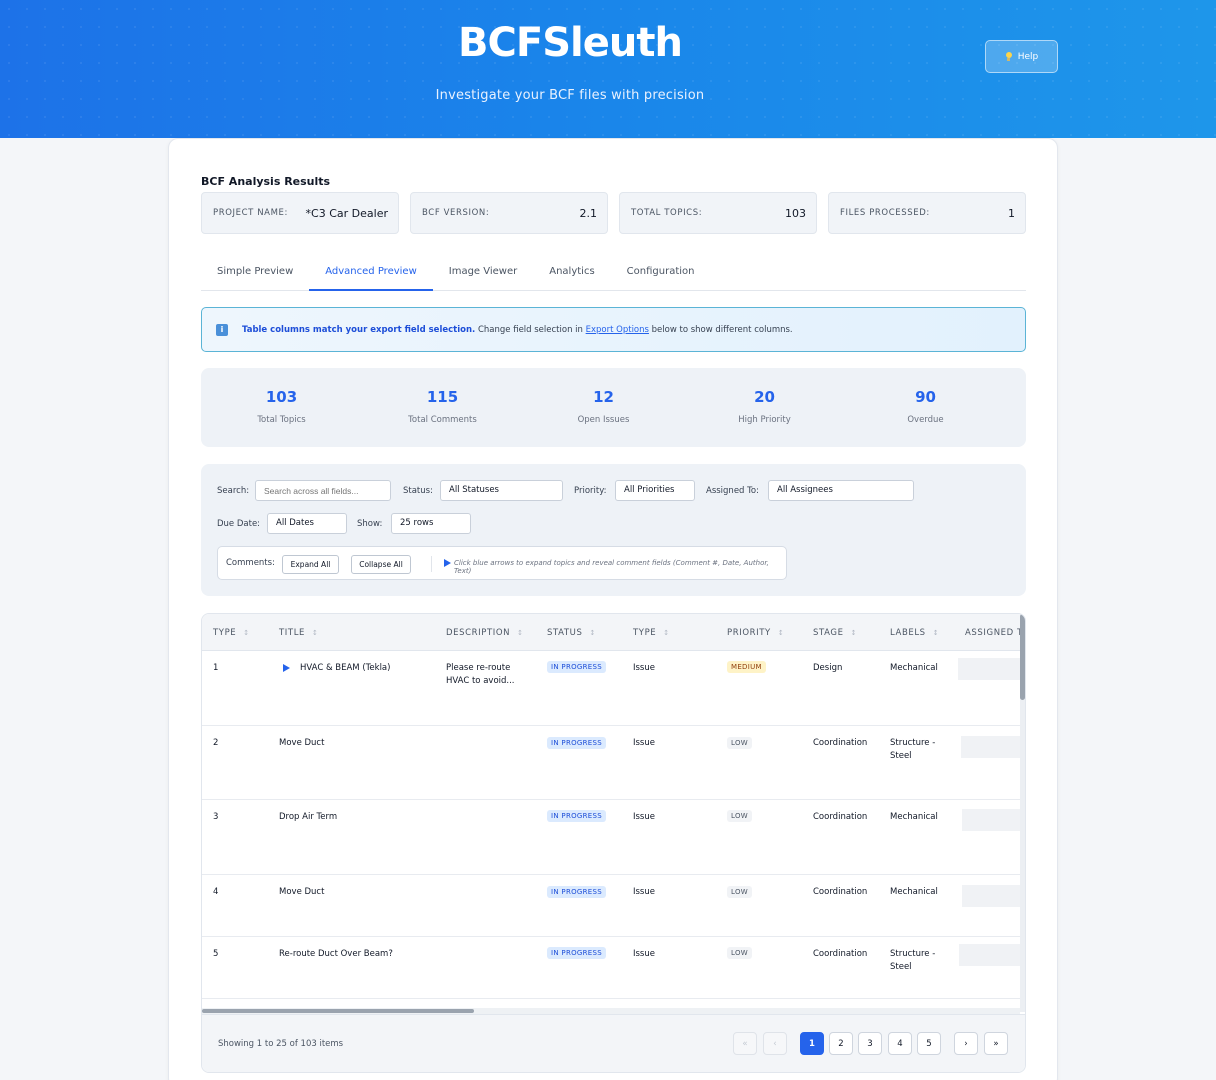 The image size is (1216, 1080). I want to click on priority-label: Priority:, so click(590, 491).